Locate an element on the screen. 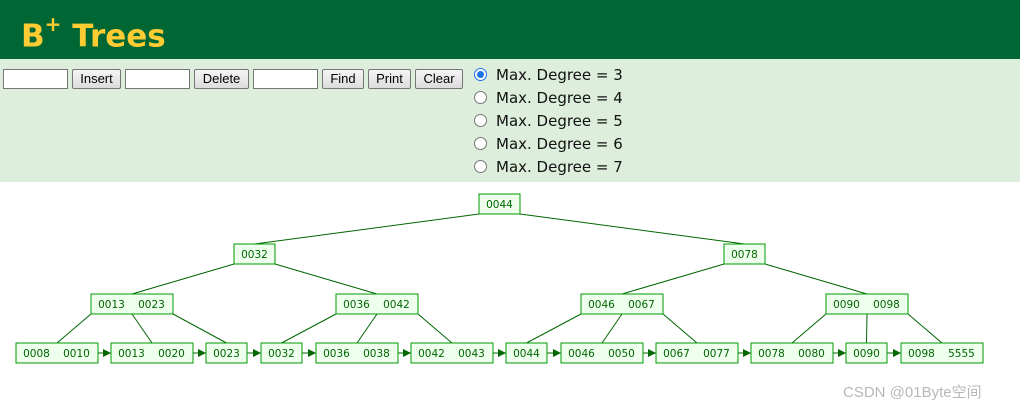  title-superscript: + is located at coordinates (53, 24).